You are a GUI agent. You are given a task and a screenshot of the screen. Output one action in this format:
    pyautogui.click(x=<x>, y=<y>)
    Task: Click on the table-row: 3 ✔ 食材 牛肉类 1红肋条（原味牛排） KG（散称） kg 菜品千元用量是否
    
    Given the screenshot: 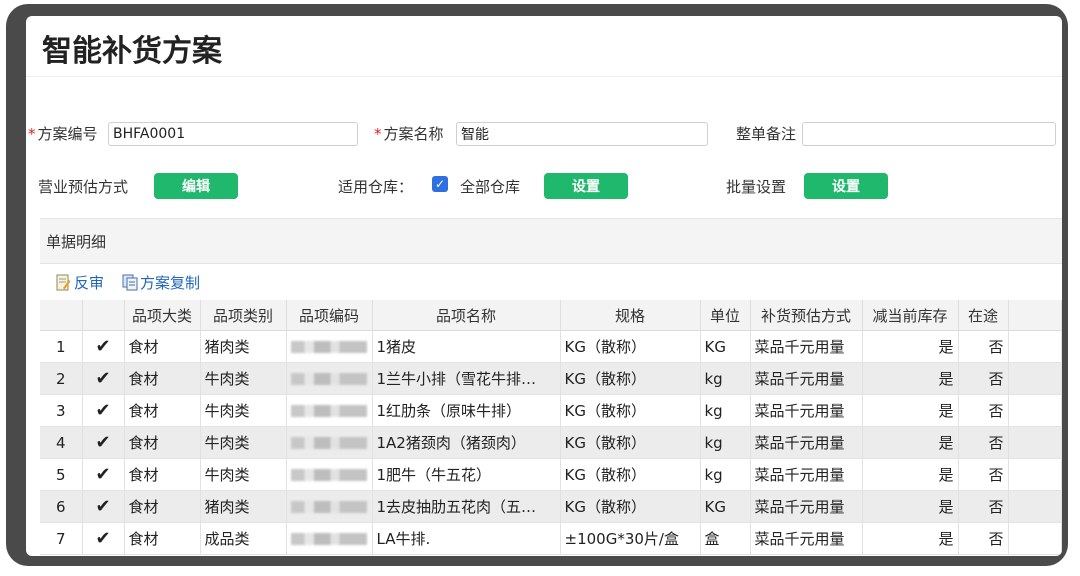 What is the action you would take?
    pyautogui.click(x=551, y=410)
    